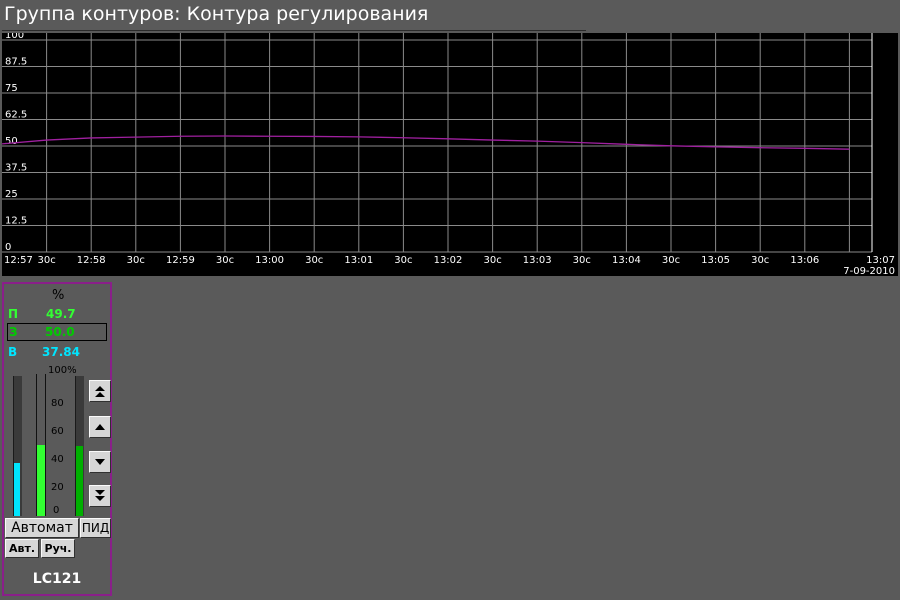  I want to click on x-tick-label: 12:59, so click(180, 260).